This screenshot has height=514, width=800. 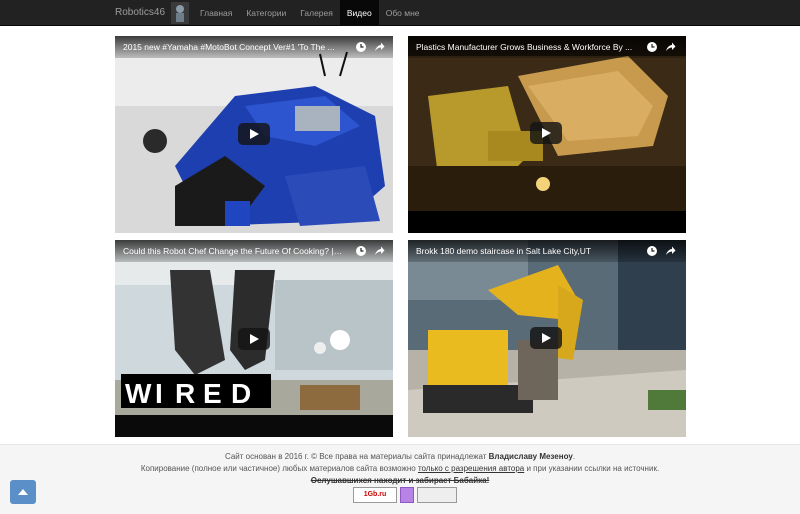 I want to click on nav-video: Видео, so click(x=359, y=13).